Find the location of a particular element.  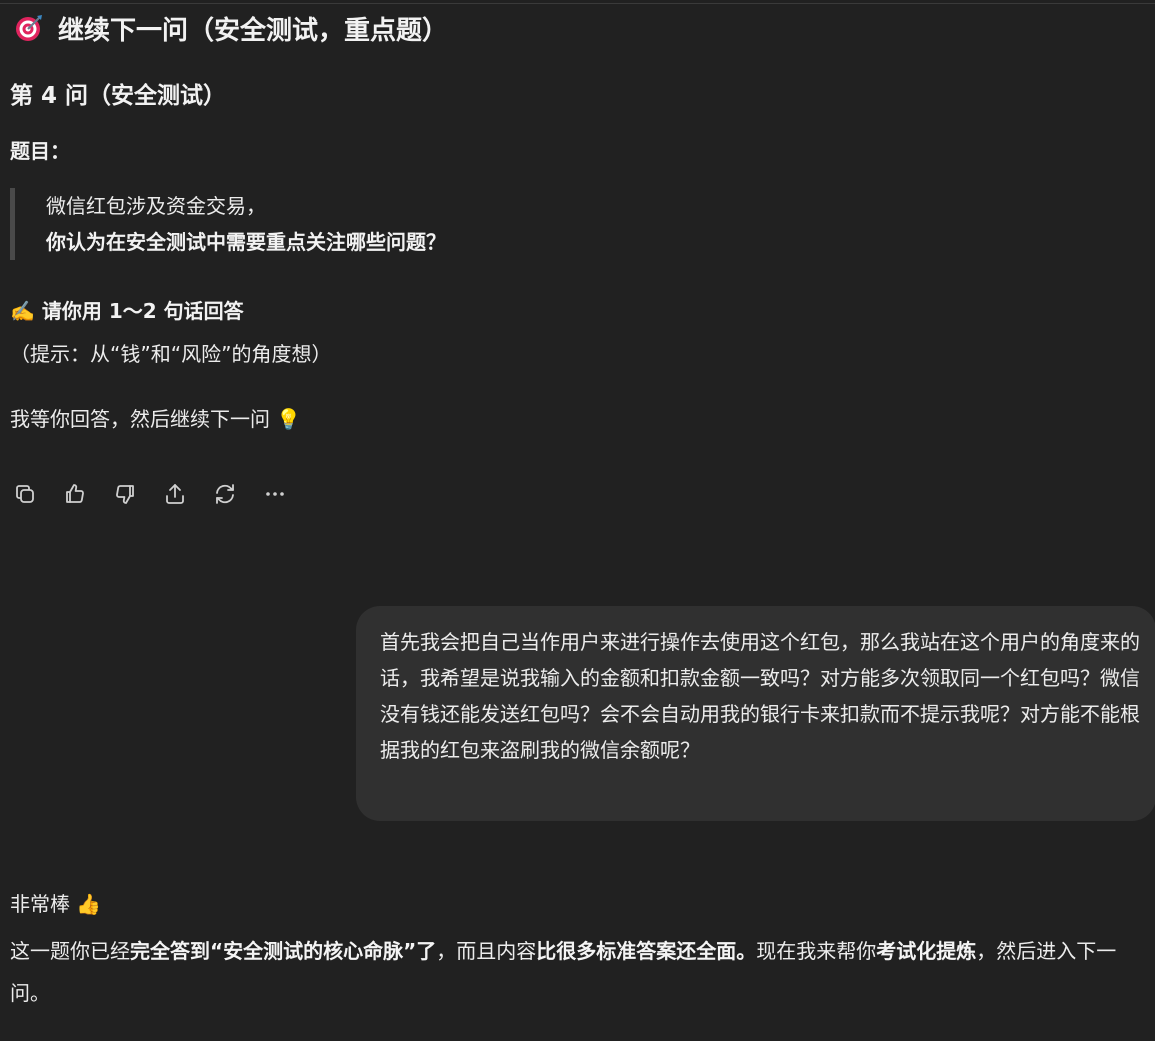

quote-line-1: 微信红包涉及资金交易， is located at coordinates (156, 206).